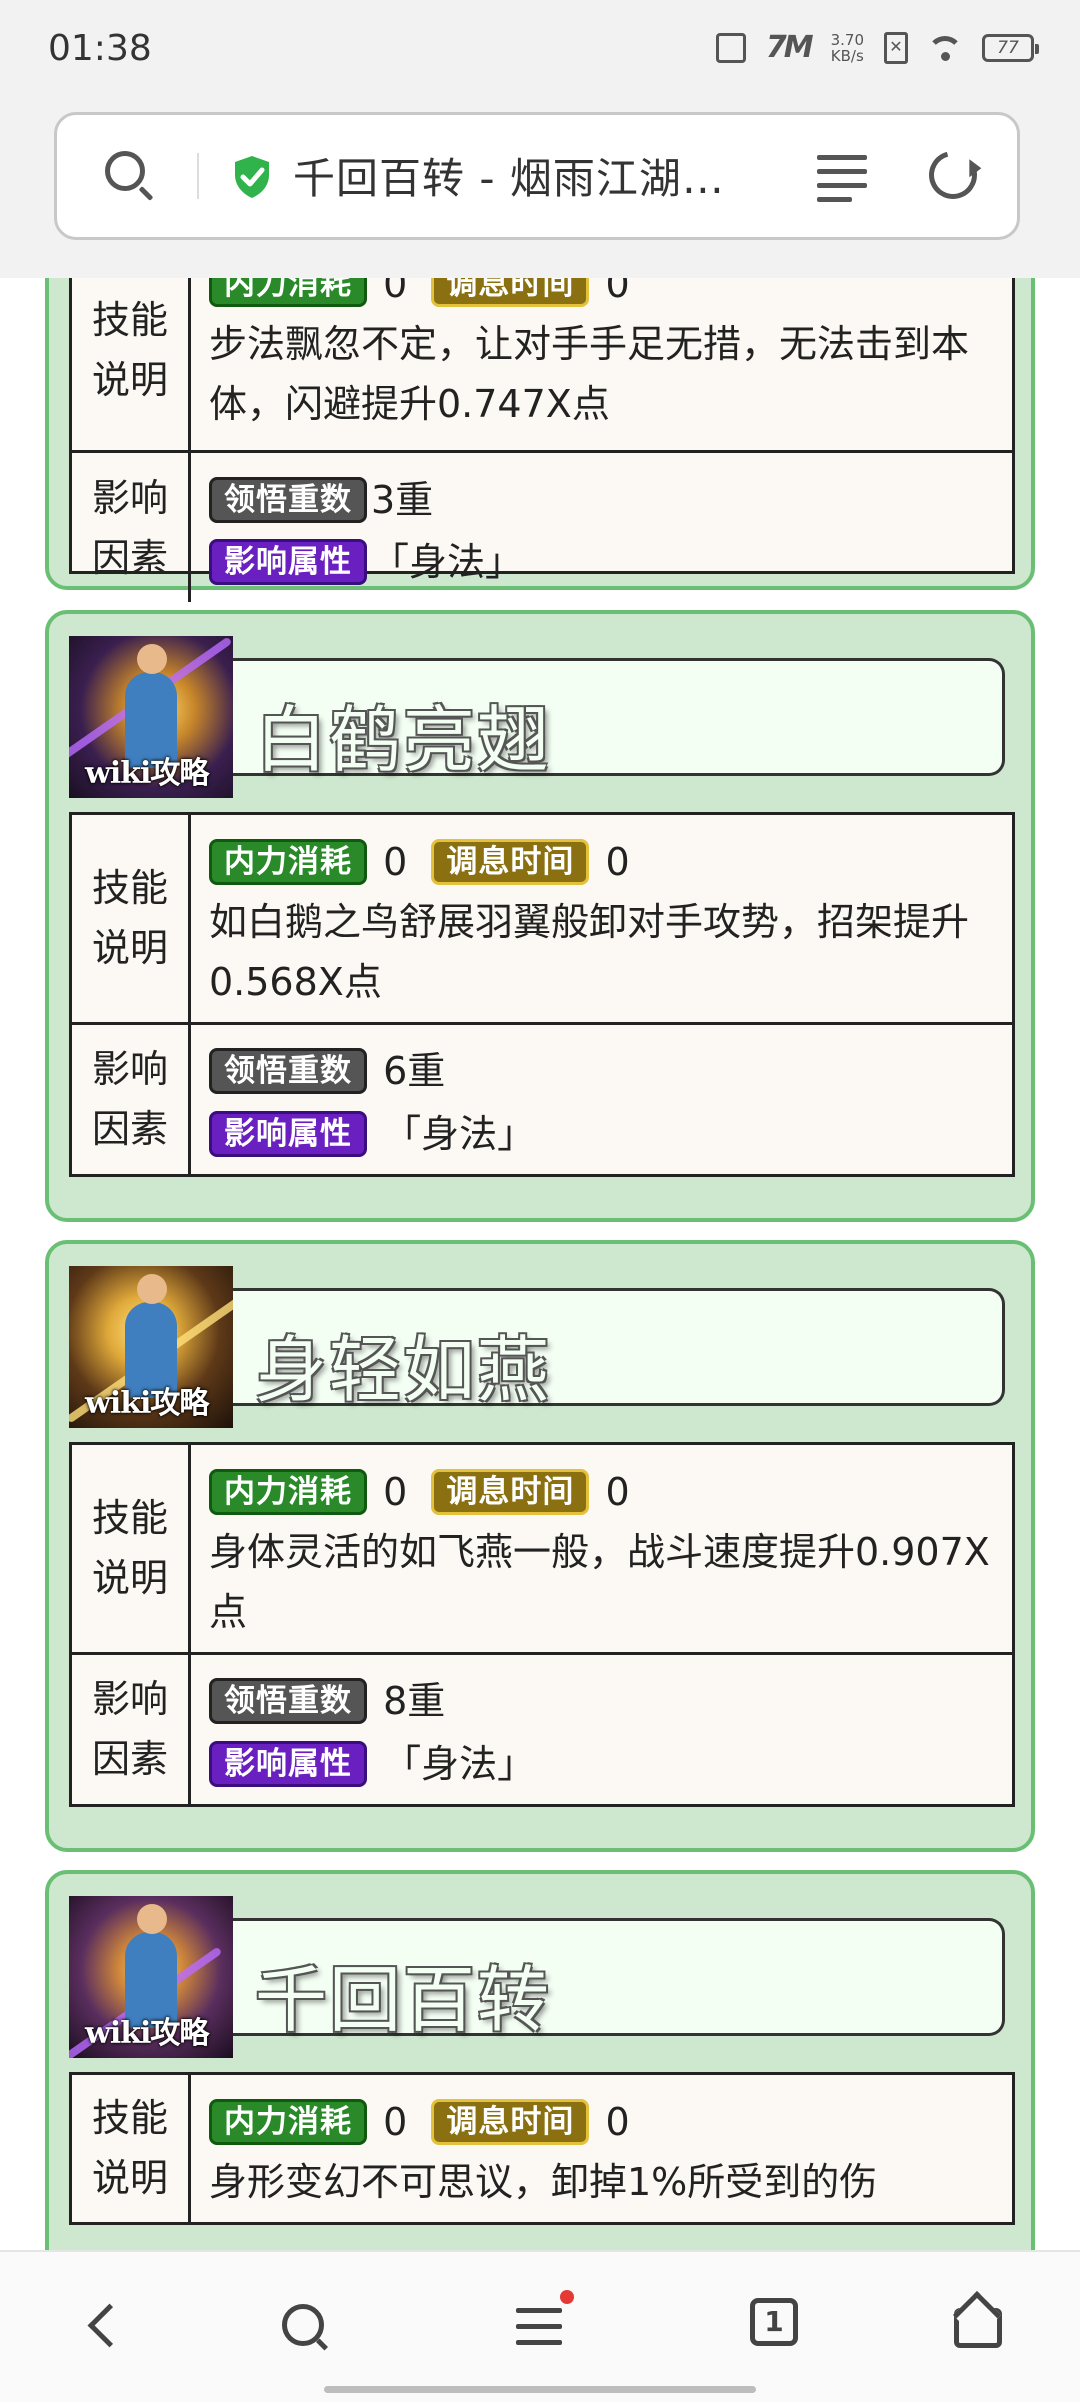 This screenshot has height=2402, width=1080. What do you see at coordinates (542, 2324) in the screenshot?
I see `menu-icon` at bounding box center [542, 2324].